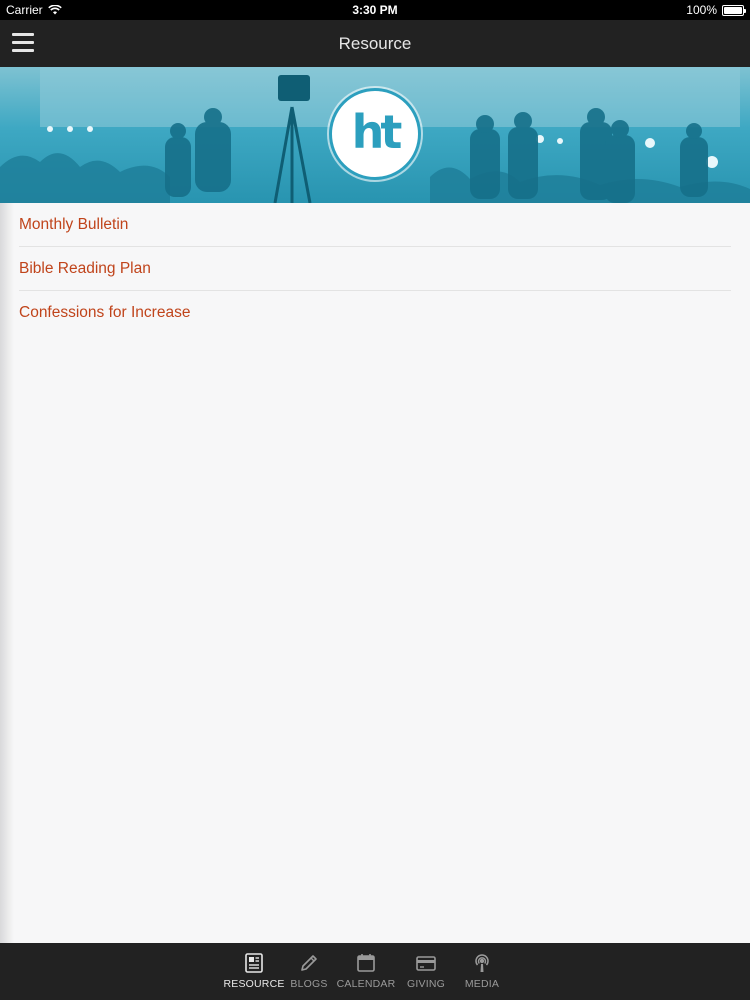  What do you see at coordinates (366, 963) in the screenshot?
I see `calendar-icon` at bounding box center [366, 963].